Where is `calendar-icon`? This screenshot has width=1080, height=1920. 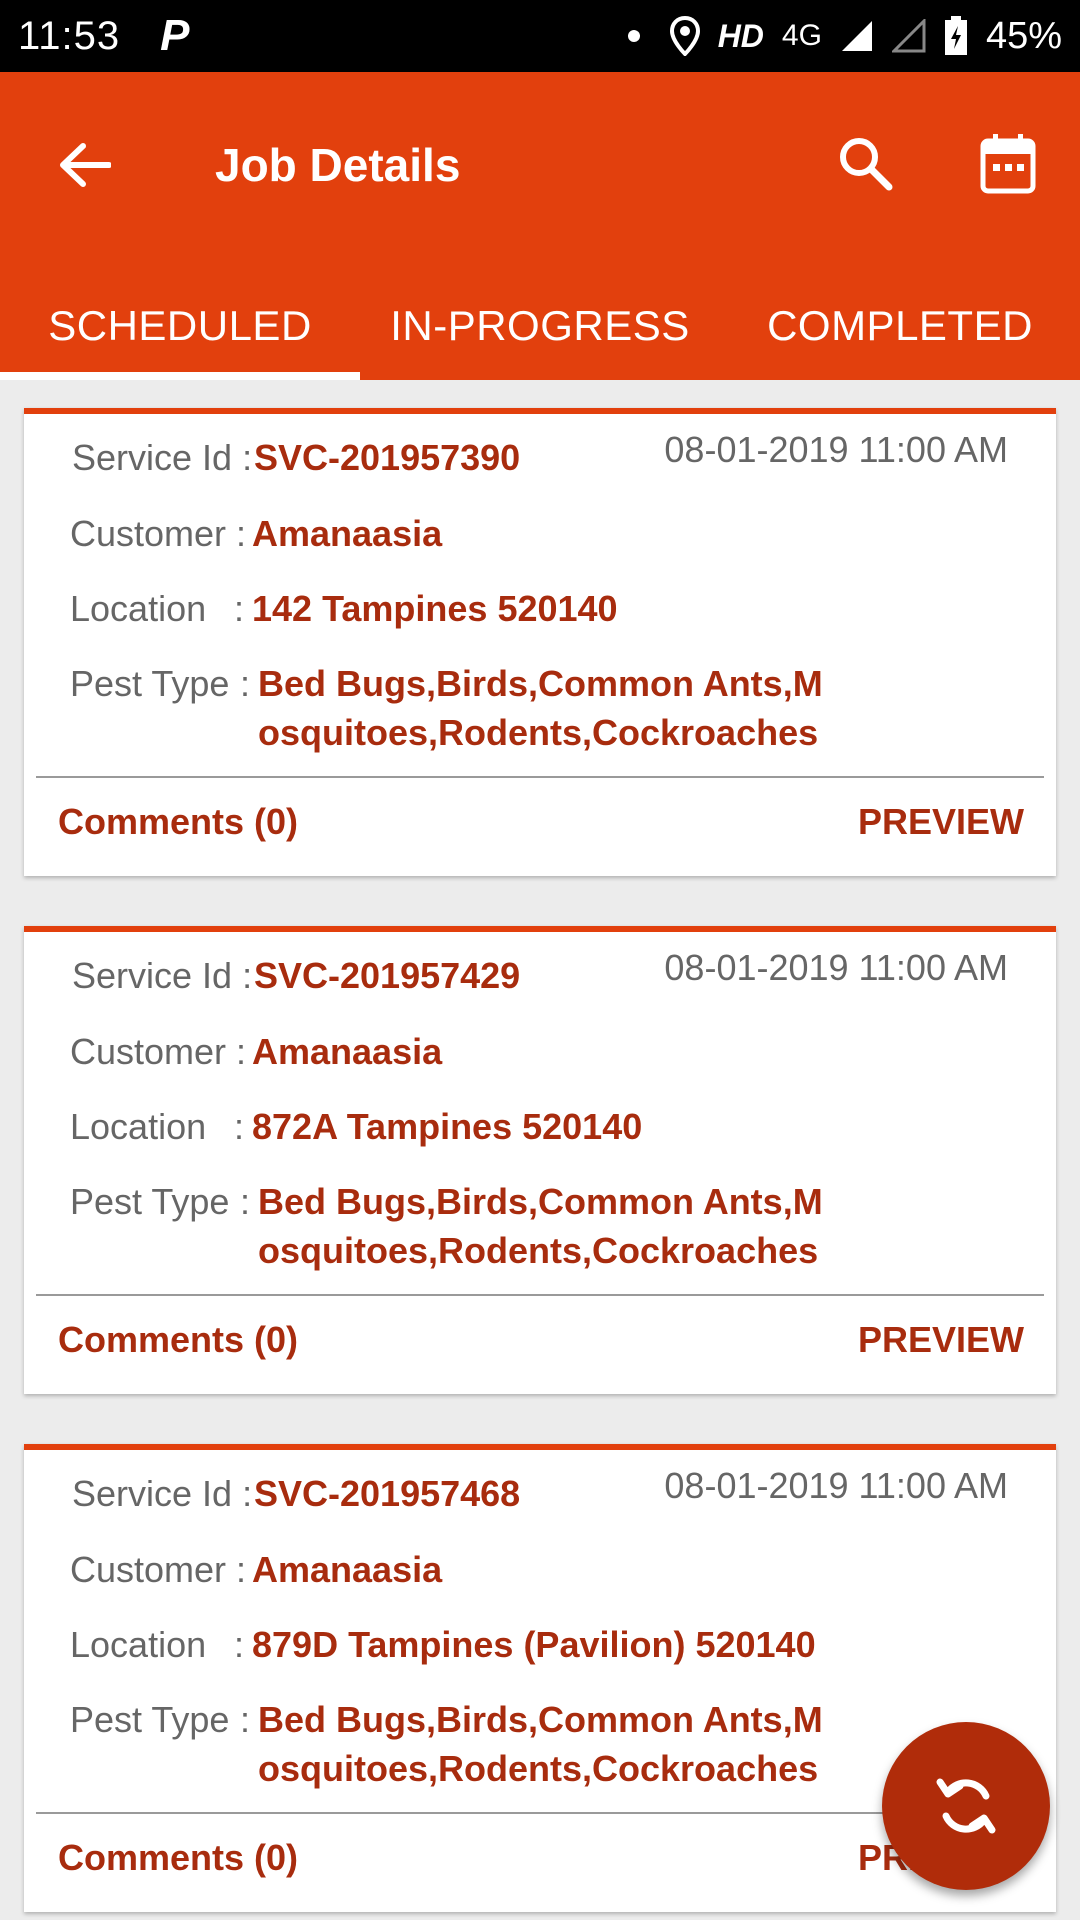
calendar-icon is located at coordinates (1008, 164).